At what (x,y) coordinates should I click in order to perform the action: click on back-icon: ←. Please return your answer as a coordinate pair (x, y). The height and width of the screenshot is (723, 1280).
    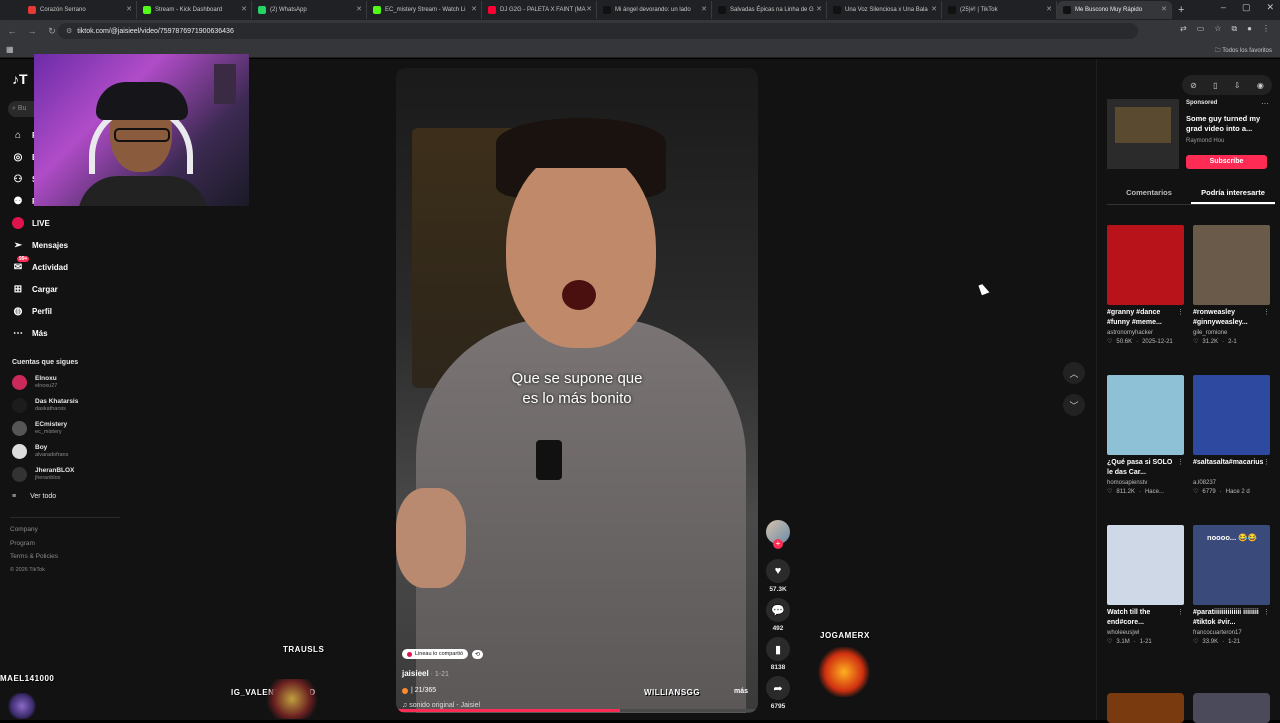
    Looking at the image, I should click on (12, 31).